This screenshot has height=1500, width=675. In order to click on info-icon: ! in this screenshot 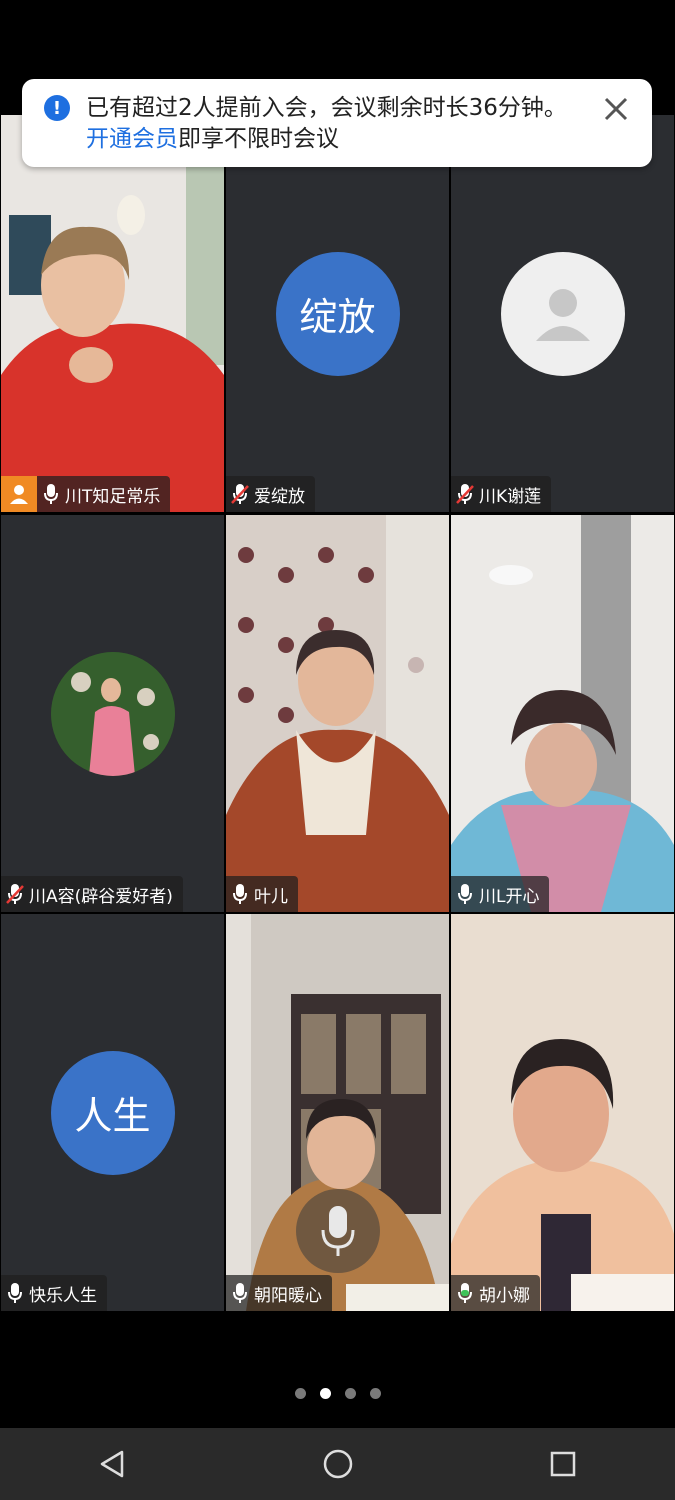, I will do `click(57, 108)`.